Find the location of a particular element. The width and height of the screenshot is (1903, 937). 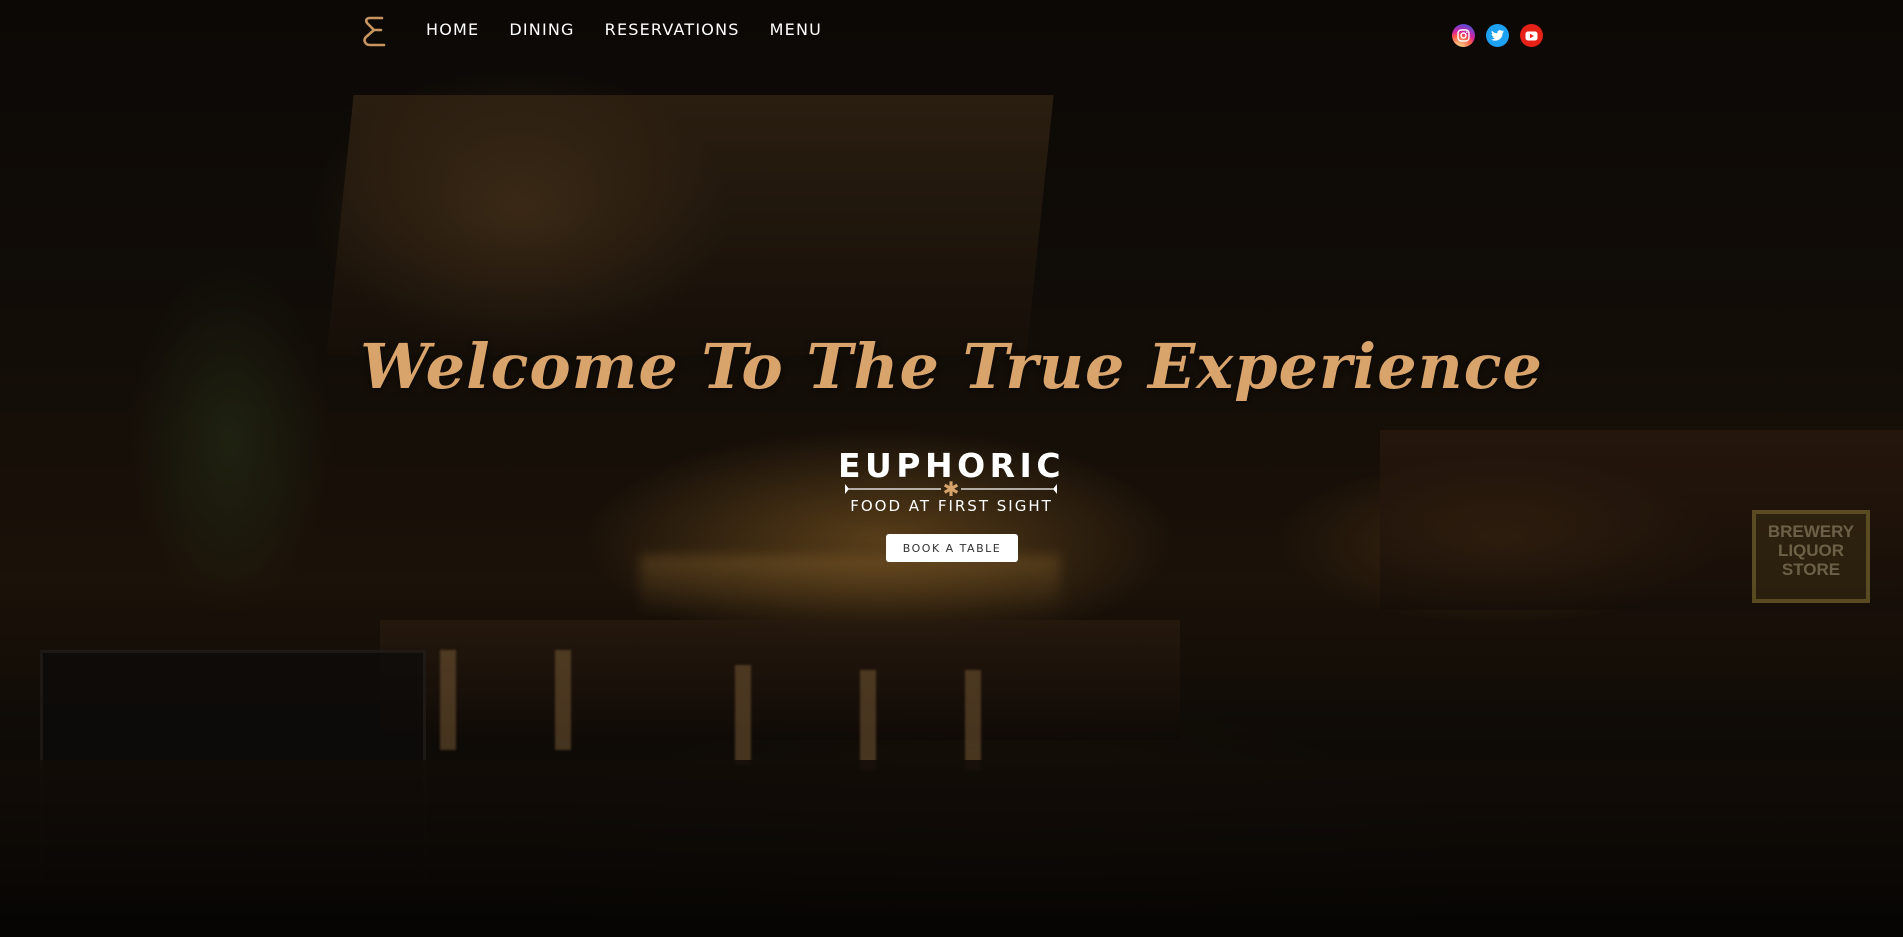

main-nav: HOME DINING RESERVATIONS MENU is located at coordinates (624, 29).